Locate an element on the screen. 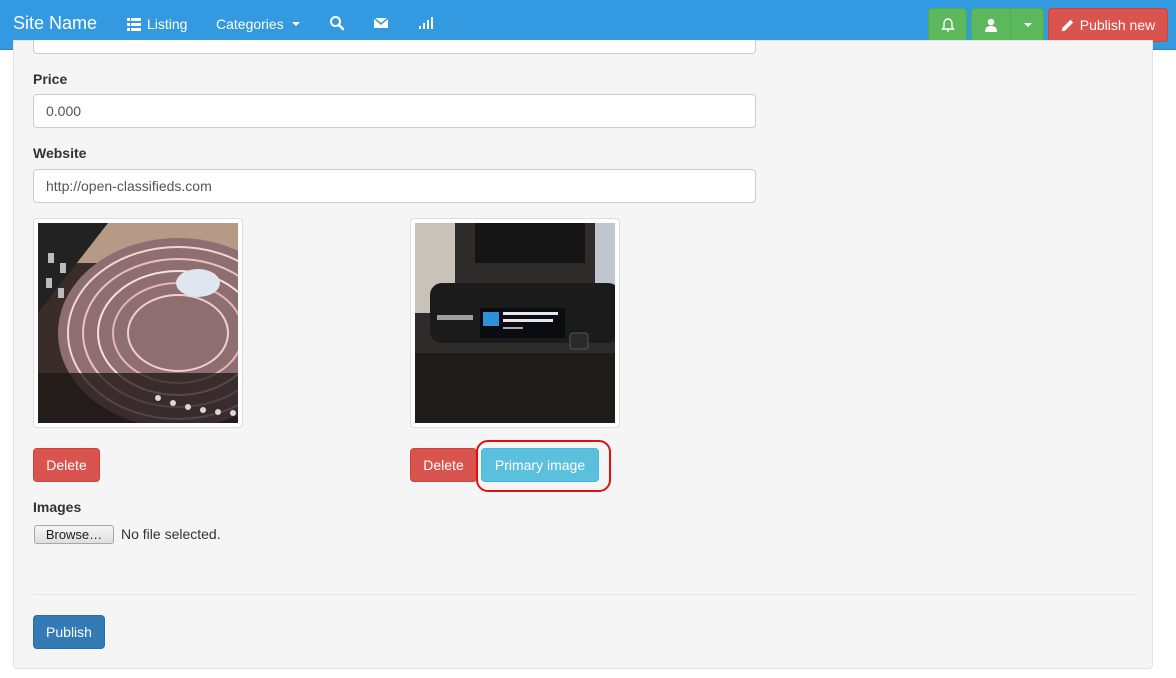 The width and height of the screenshot is (1176, 678). pencil-icon is located at coordinates (1067, 25).